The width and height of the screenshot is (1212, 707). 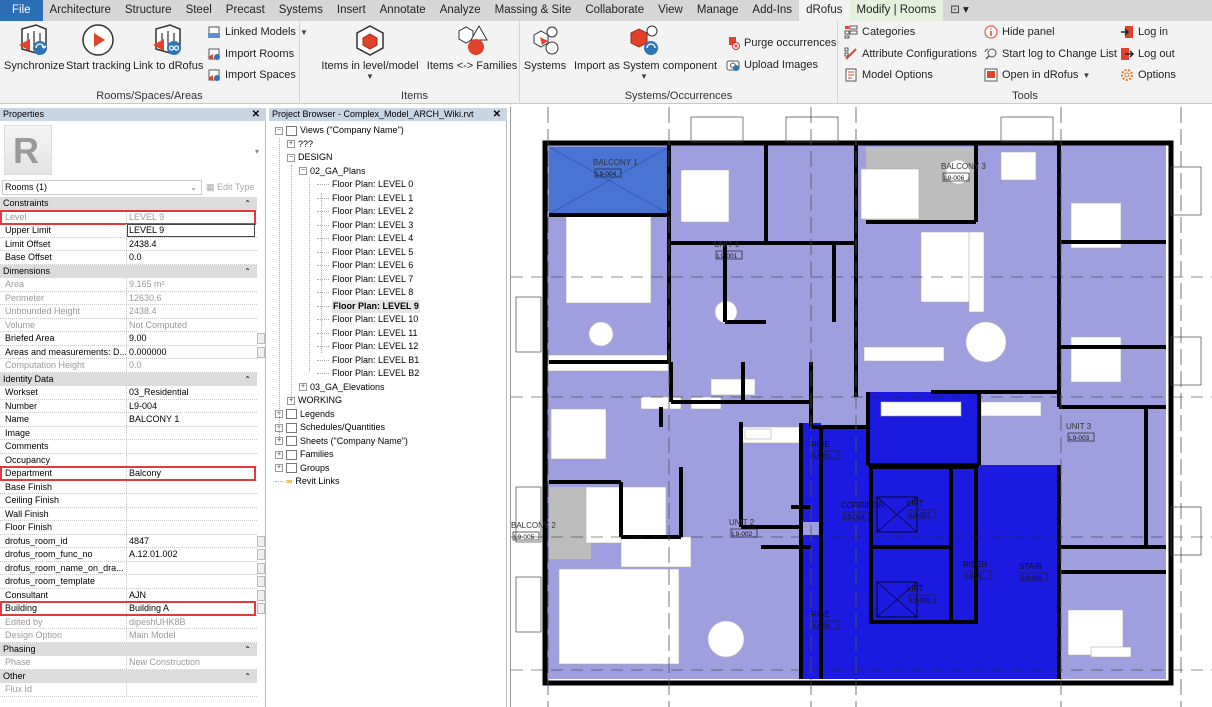 What do you see at coordinates (192, 392) in the screenshot?
I see `property-value: 03_Residential` at bounding box center [192, 392].